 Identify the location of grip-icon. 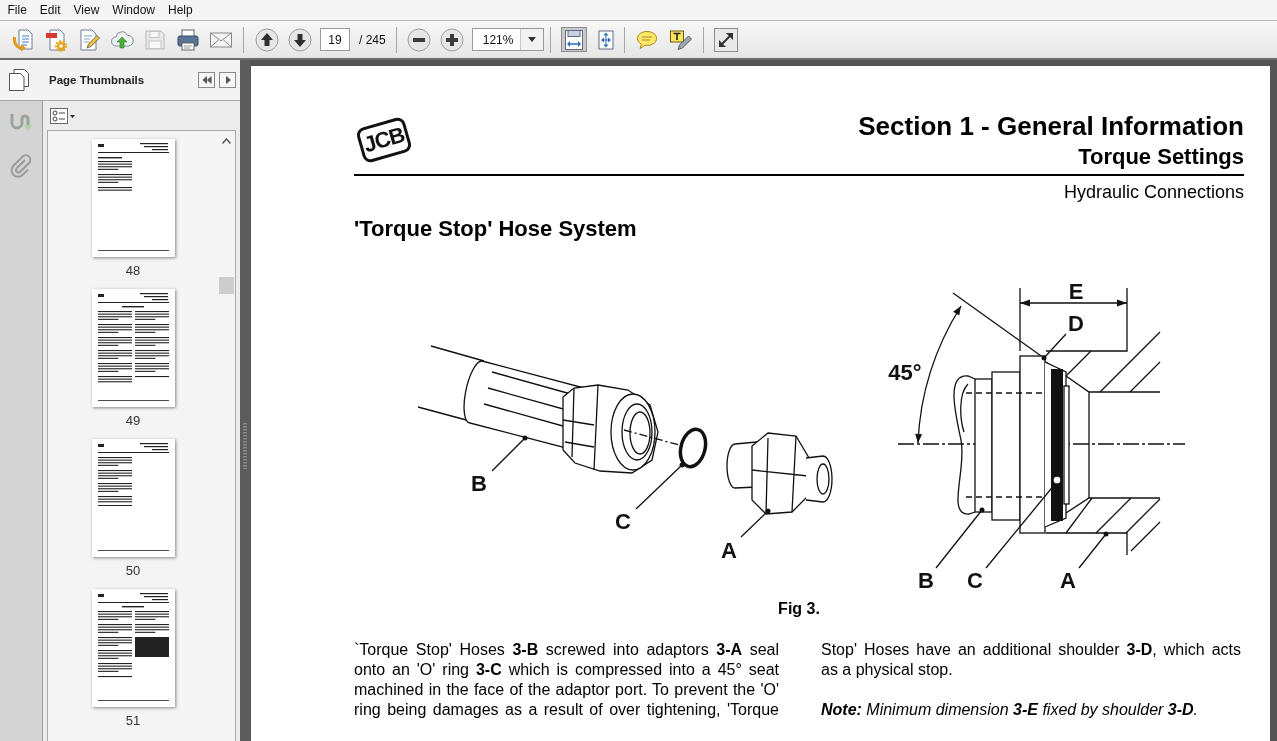
(245, 446).